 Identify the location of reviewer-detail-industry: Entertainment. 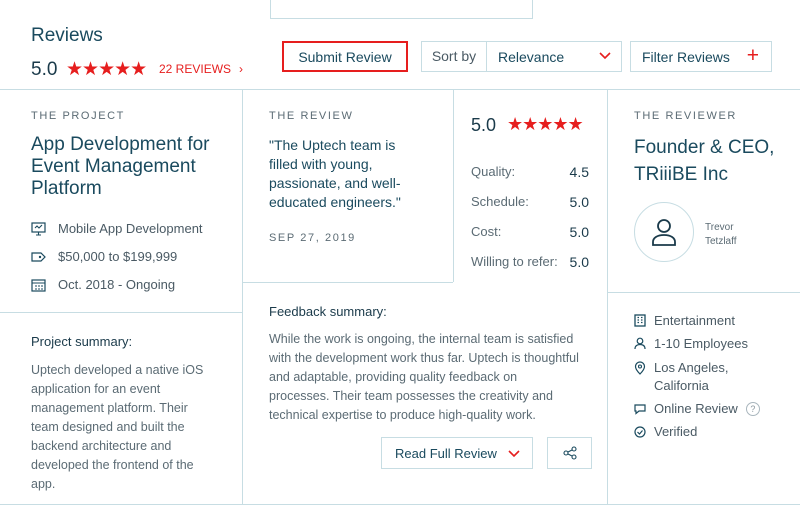
(684, 320).